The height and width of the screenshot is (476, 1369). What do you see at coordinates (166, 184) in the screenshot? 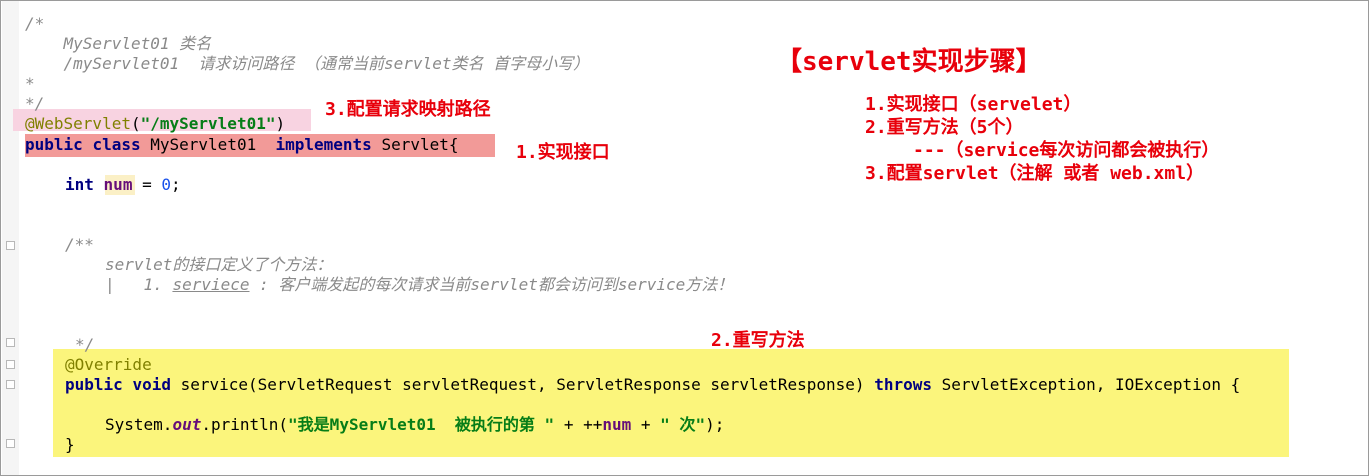
I see `num-initial-value: 0` at bounding box center [166, 184].